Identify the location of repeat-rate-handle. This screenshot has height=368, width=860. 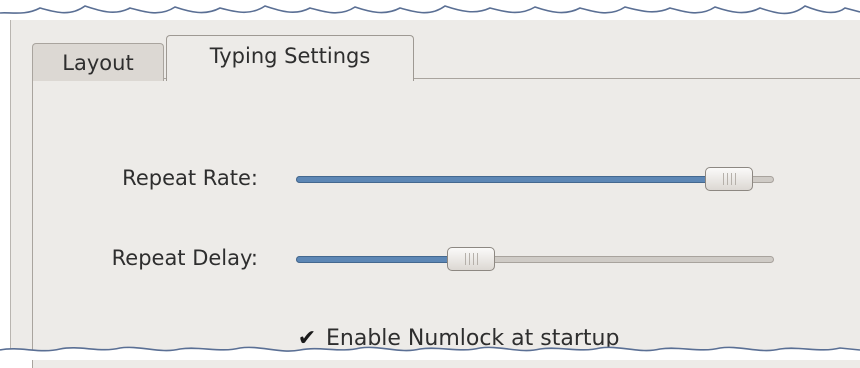
(729, 179).